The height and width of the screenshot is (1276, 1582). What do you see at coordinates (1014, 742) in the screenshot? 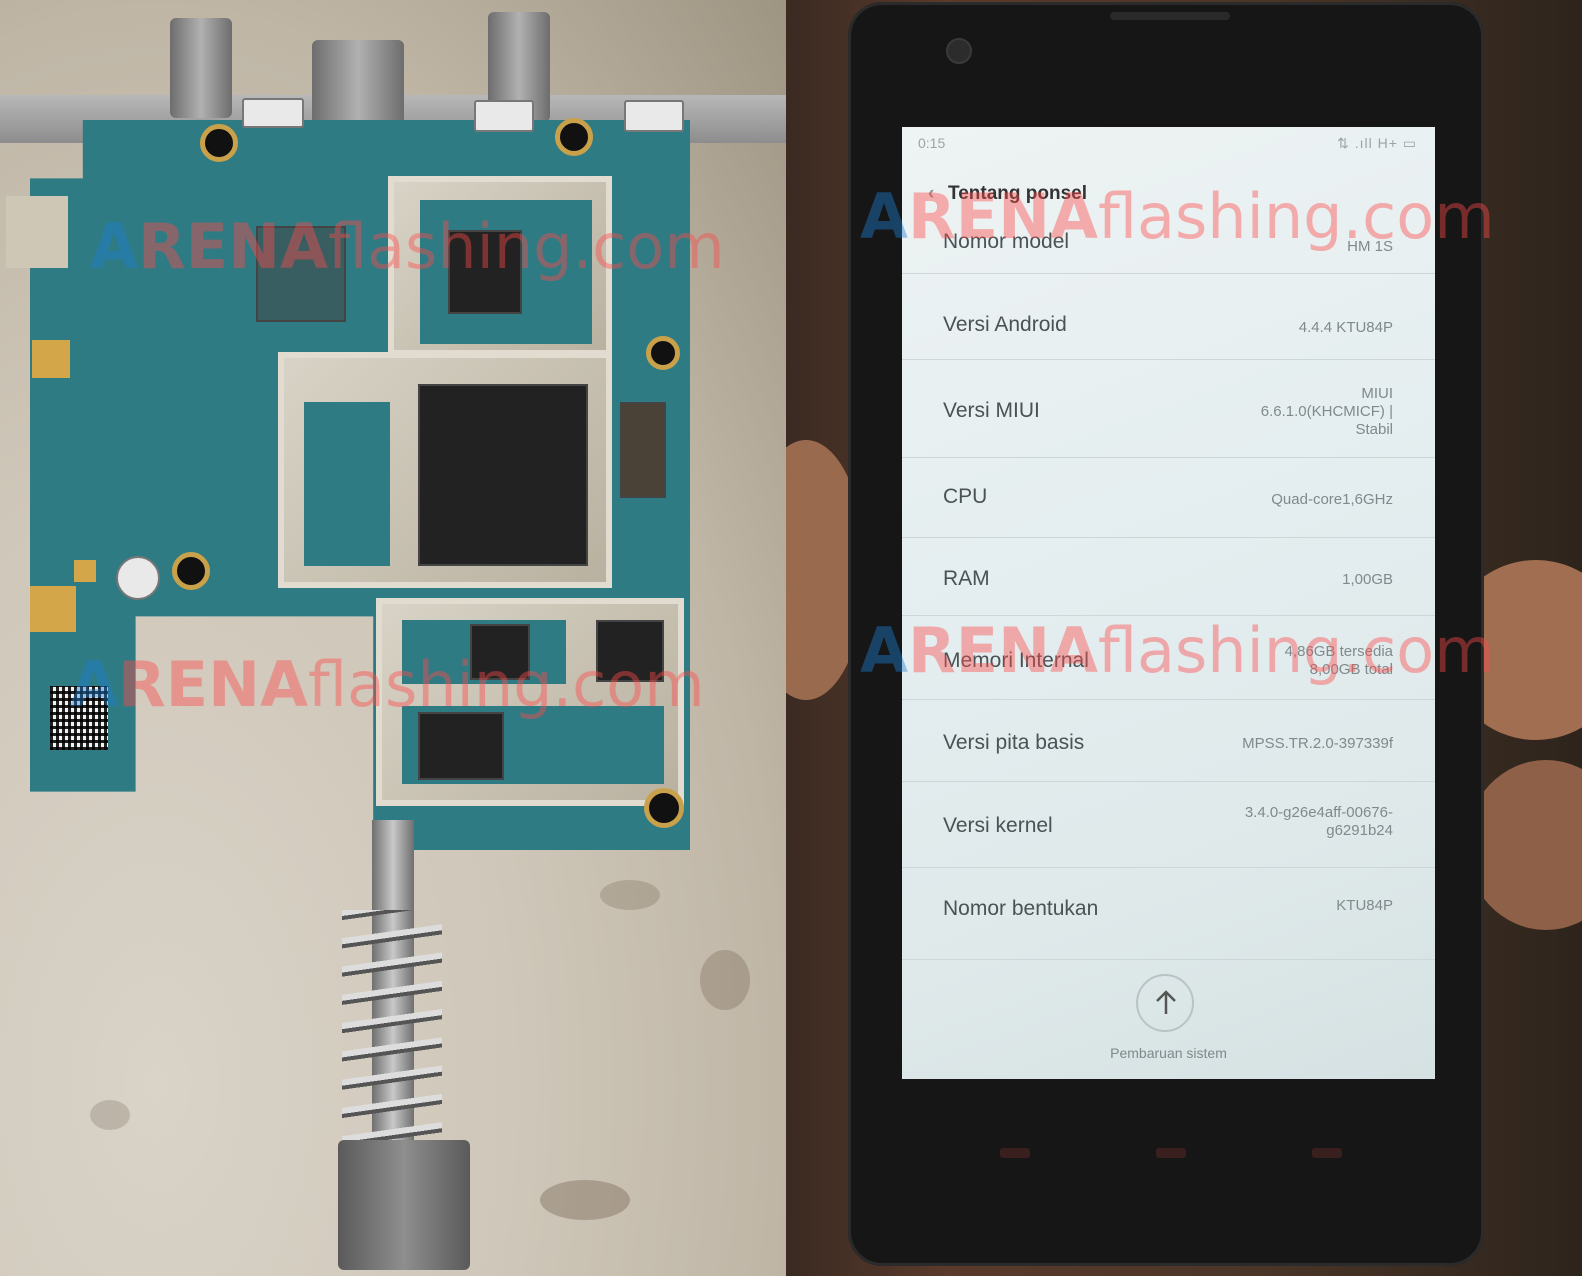
I see `setting-label: Versi pita basis` at bounding box center [1014, 742].